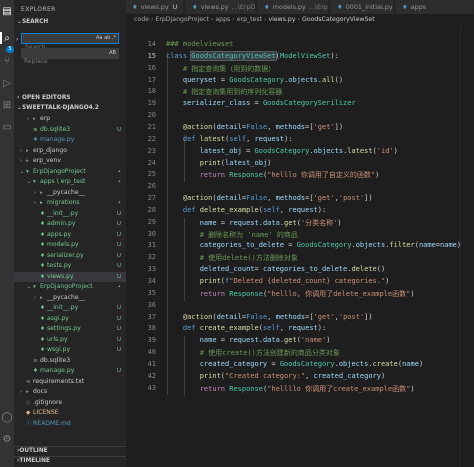 This screenshot has width=474, height=467. I want to click on tree-item-label: migrations, so click(63, 202).